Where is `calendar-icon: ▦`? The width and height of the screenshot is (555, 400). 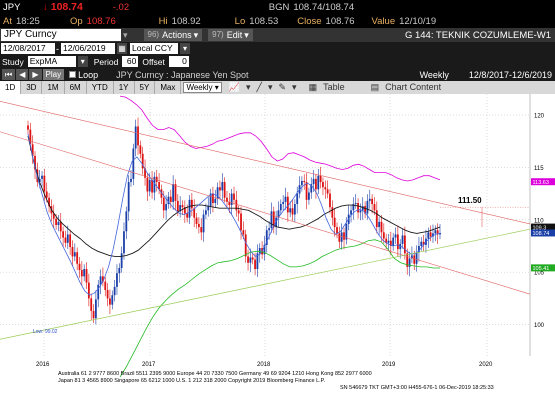
calendar-icon: ▦ is located at coordinates (122, 48).